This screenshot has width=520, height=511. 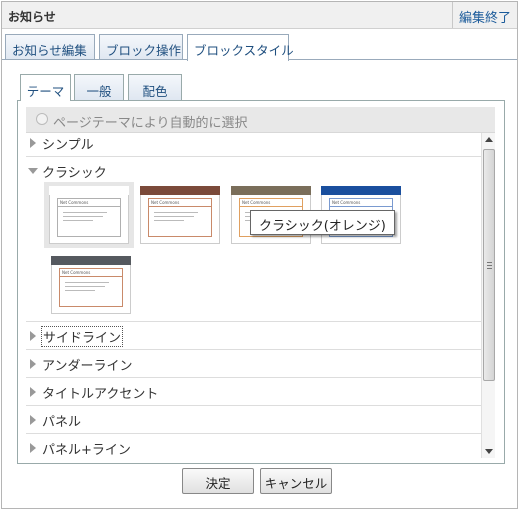 I want to click on theme-group-panel: パネル, so click(x=253, y=420).